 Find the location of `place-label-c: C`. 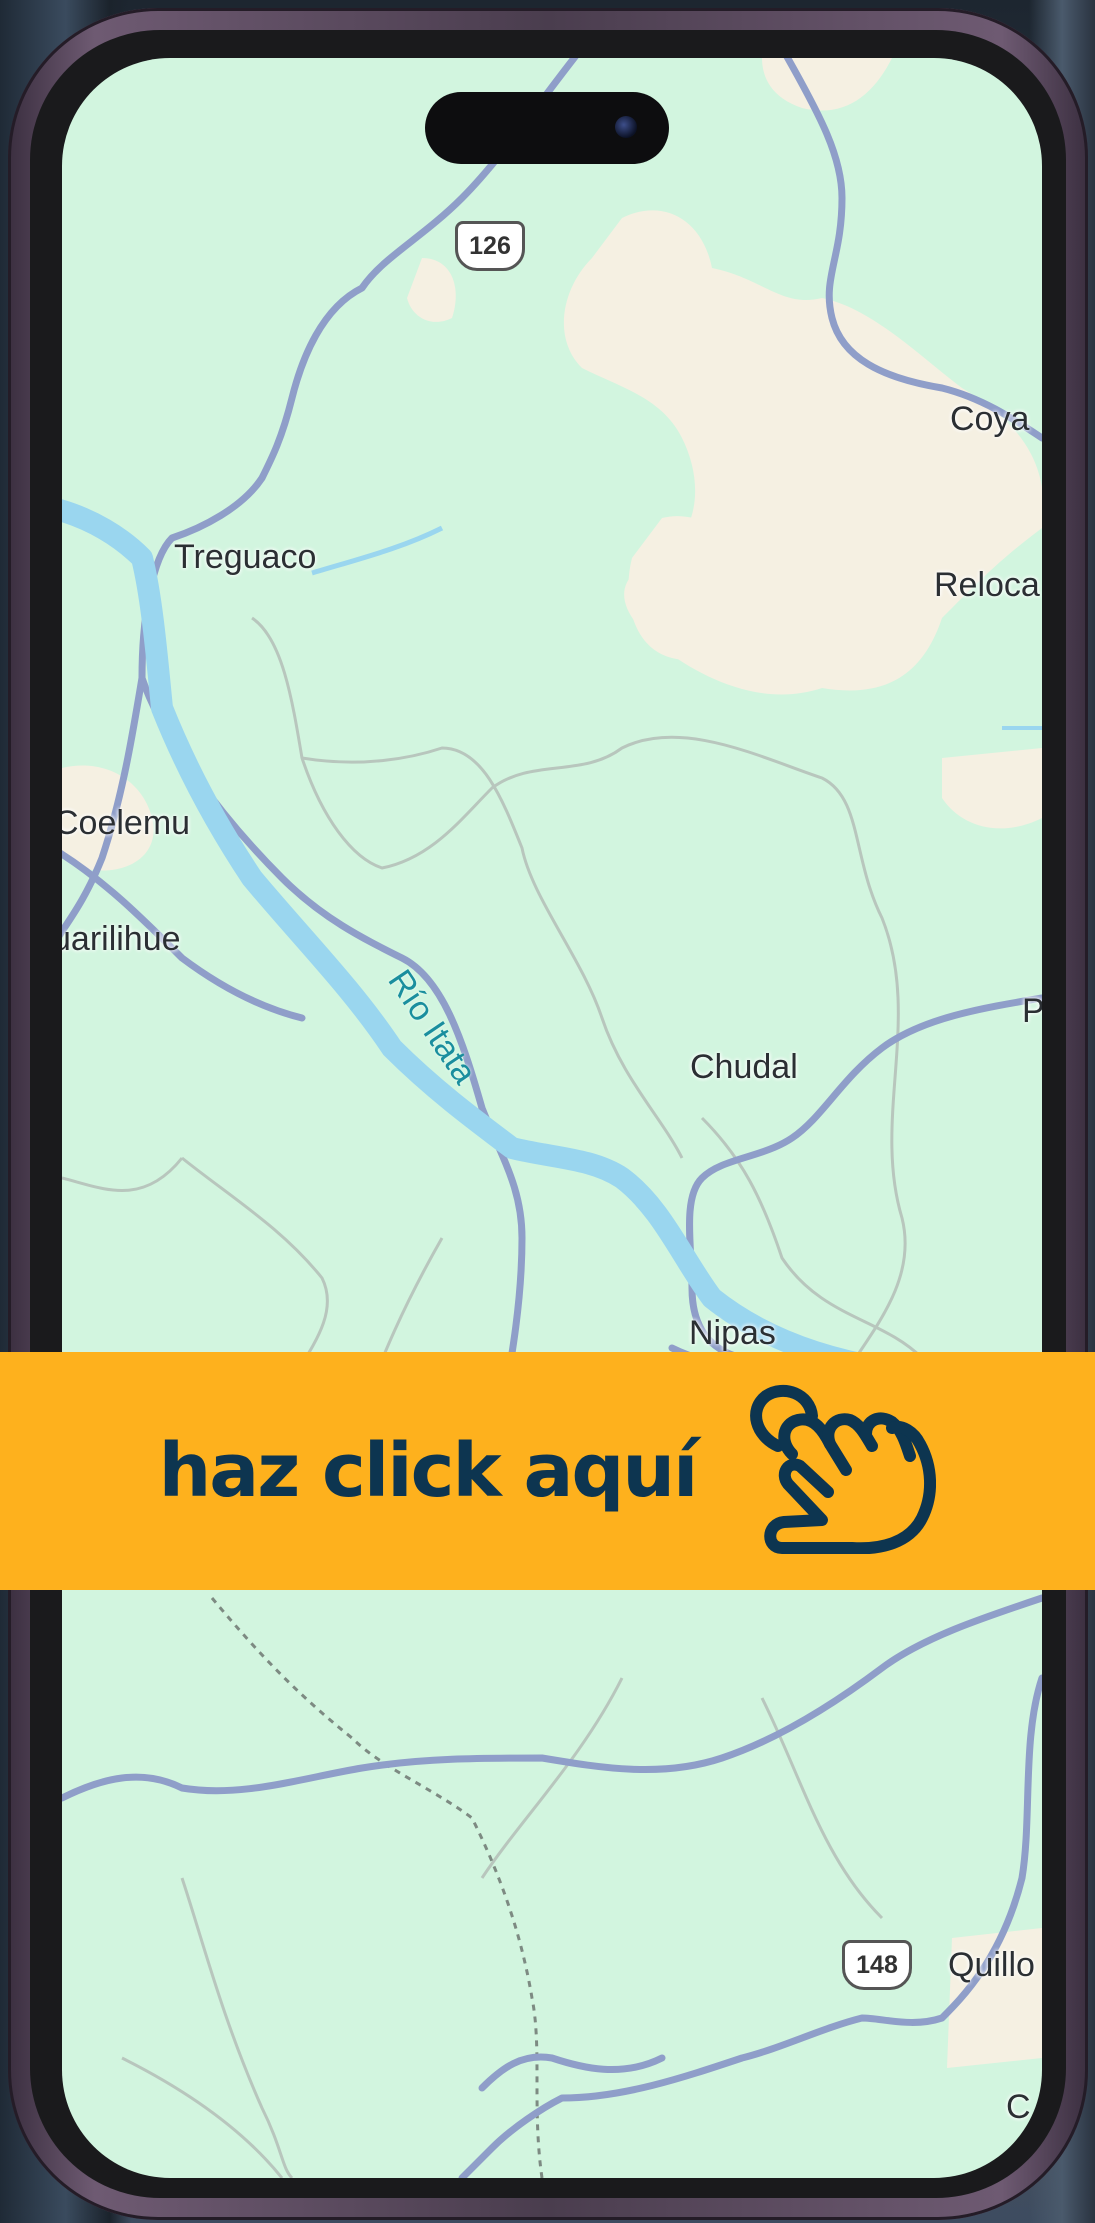

place-label-c: C is located at coordinates (1018, 2107).